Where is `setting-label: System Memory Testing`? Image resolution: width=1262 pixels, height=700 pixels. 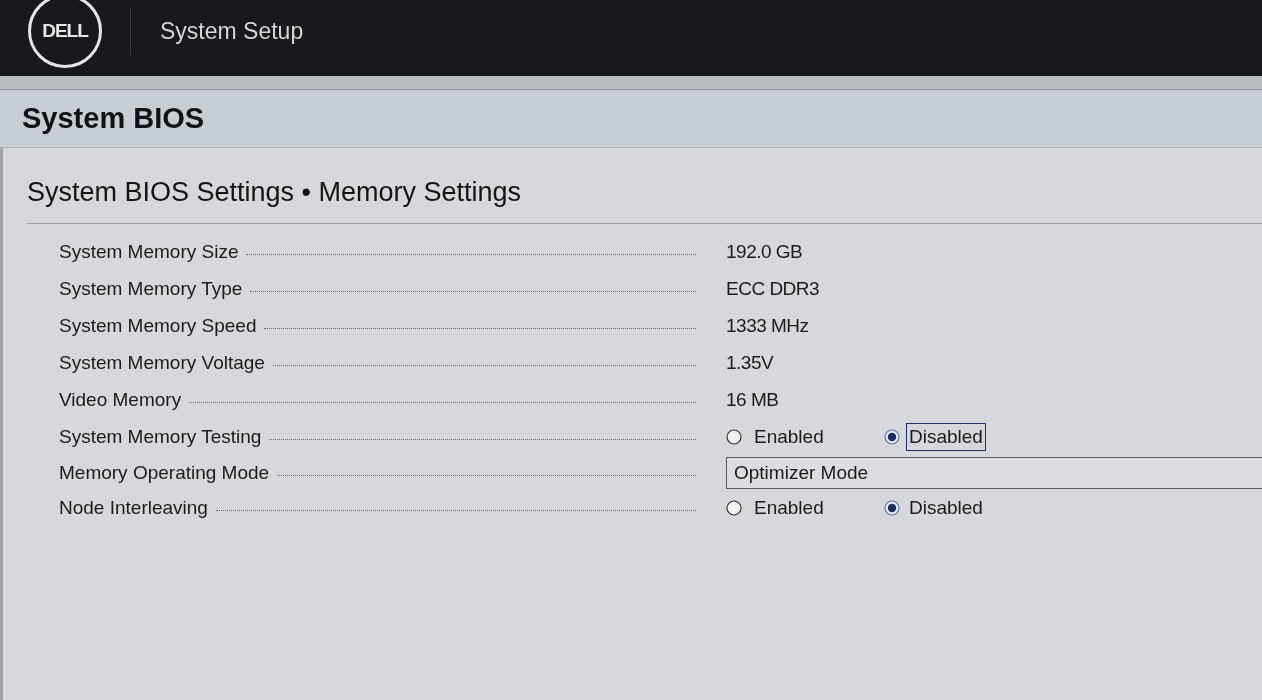
setting-label: System Memory Testing is located at coordinates (160, 436).